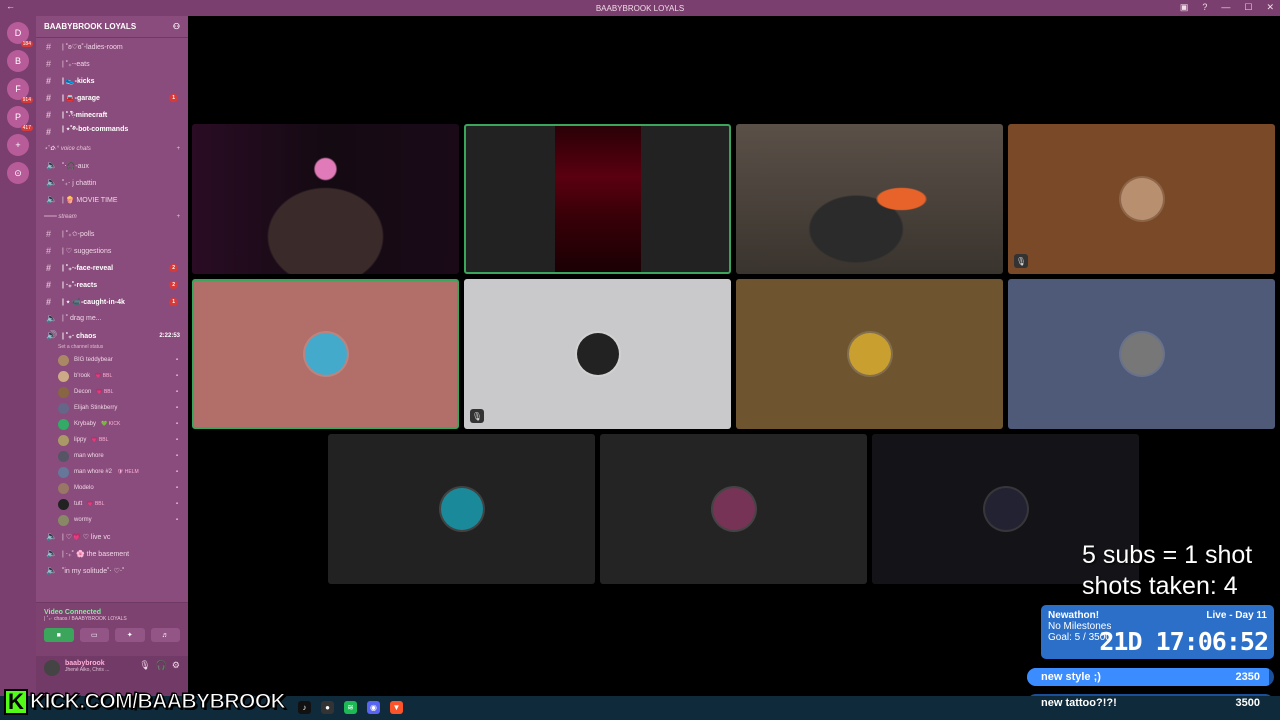 Image resolution: width=1280 pixels, height=720 pixels. What do you see at coordinates (112, 408) in the screenshot?
I see `voice-user: Elijah Stinkberry ▪` at bounding box center [112, 408].